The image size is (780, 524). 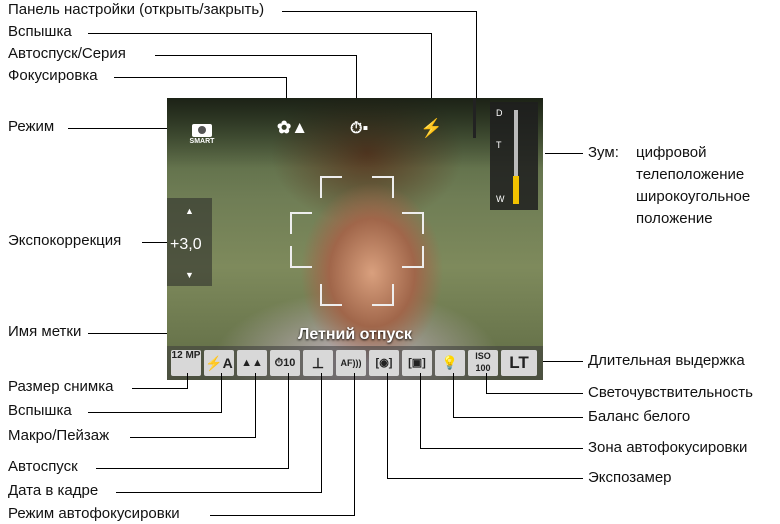 I want to click on flash-icon: ⚡, so click(x=431, y=128).